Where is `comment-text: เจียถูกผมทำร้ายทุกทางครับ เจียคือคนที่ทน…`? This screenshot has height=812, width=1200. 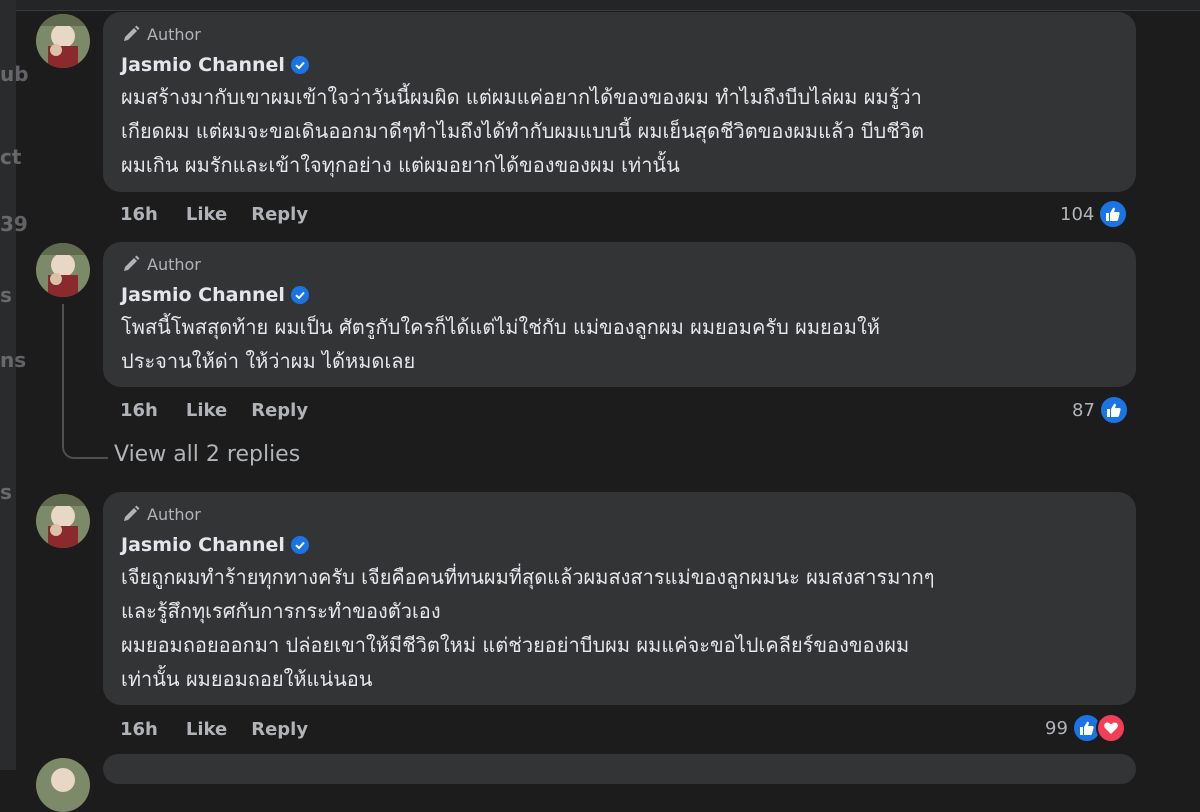 comment-text: เจียถูกผมทำร้ายทุกทางครับ เจียคือคนที่ทน… is located at coordinates (528, 628).